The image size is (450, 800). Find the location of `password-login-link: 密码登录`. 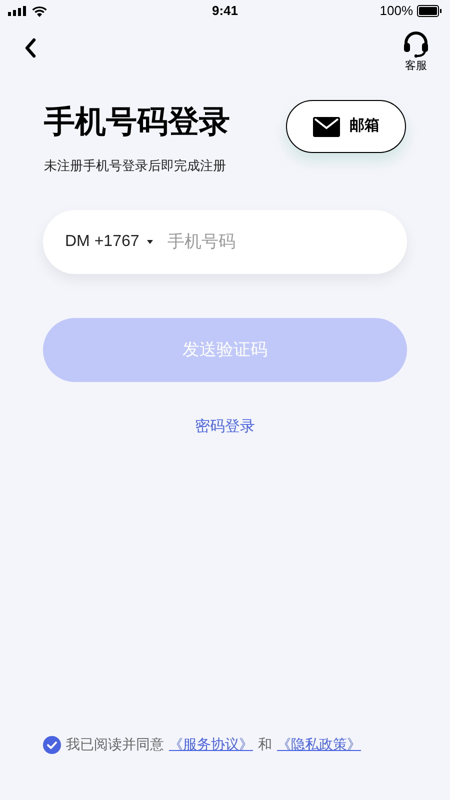

password-login-link: 密码登录 is located at coordinates (225, 427).